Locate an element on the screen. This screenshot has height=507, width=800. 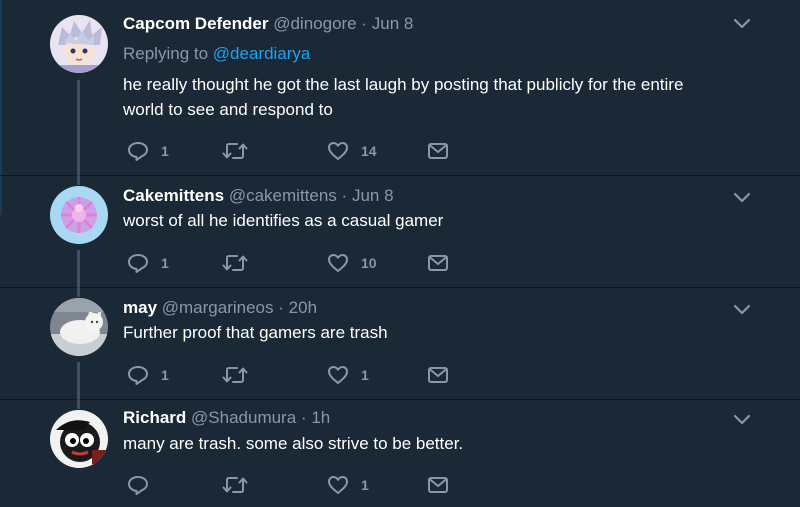
like-button: 14 is located at coordinates (352, 151).